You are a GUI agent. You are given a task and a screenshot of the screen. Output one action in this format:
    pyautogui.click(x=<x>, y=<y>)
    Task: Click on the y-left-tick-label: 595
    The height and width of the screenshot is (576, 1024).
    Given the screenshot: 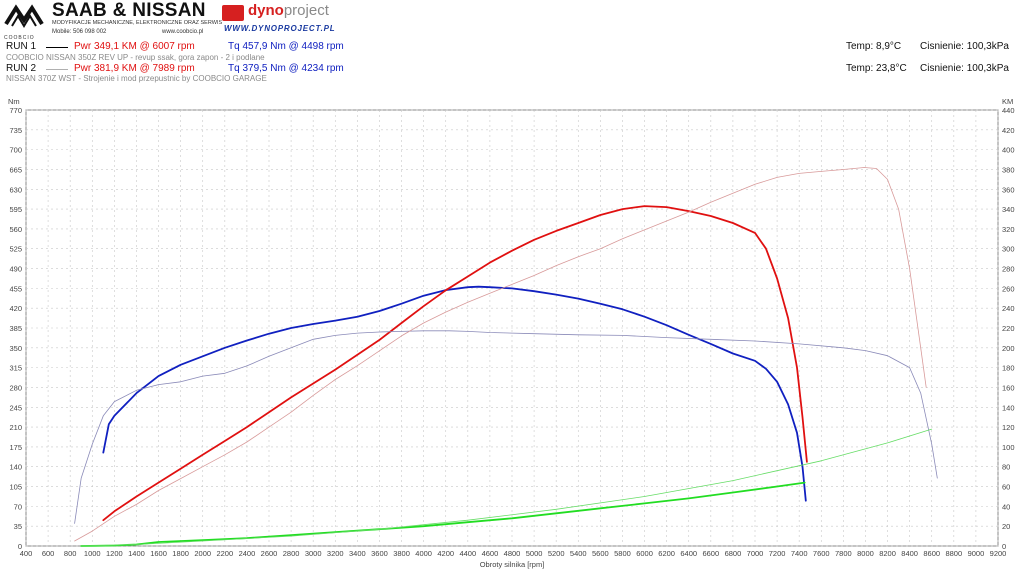 What is the action you would take?
    pyautogui.click(x=15, y=209)
    